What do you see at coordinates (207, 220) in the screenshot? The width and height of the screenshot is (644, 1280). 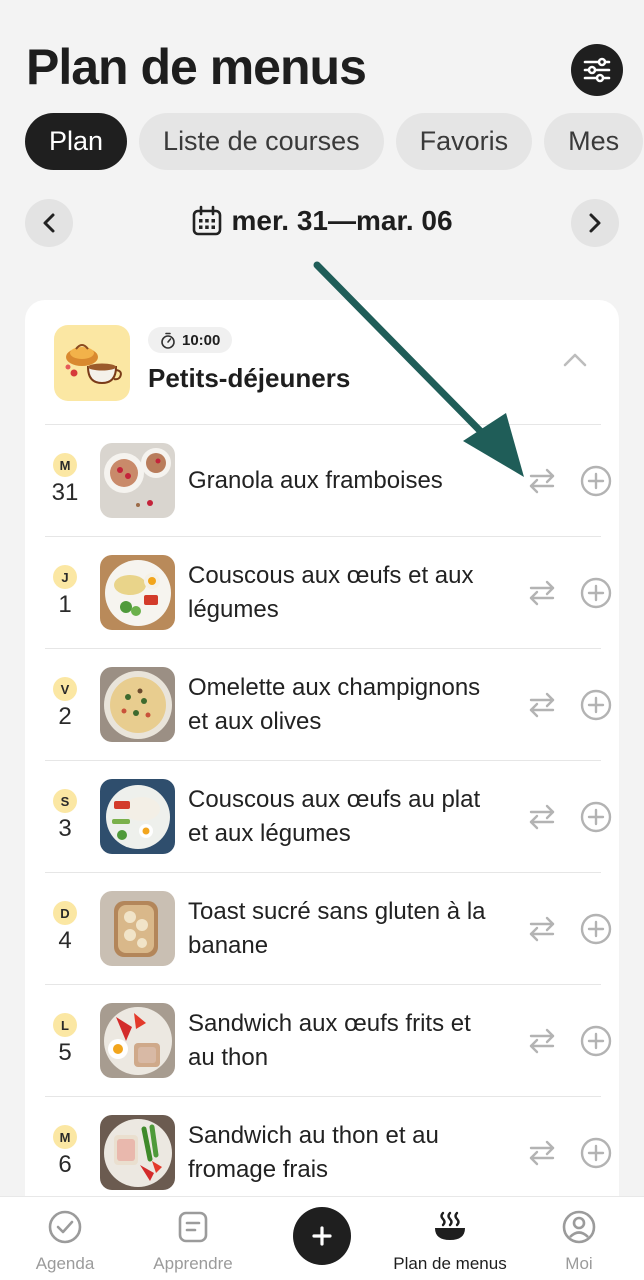 I see `calendar-icon` at bounding box center [207, 220].